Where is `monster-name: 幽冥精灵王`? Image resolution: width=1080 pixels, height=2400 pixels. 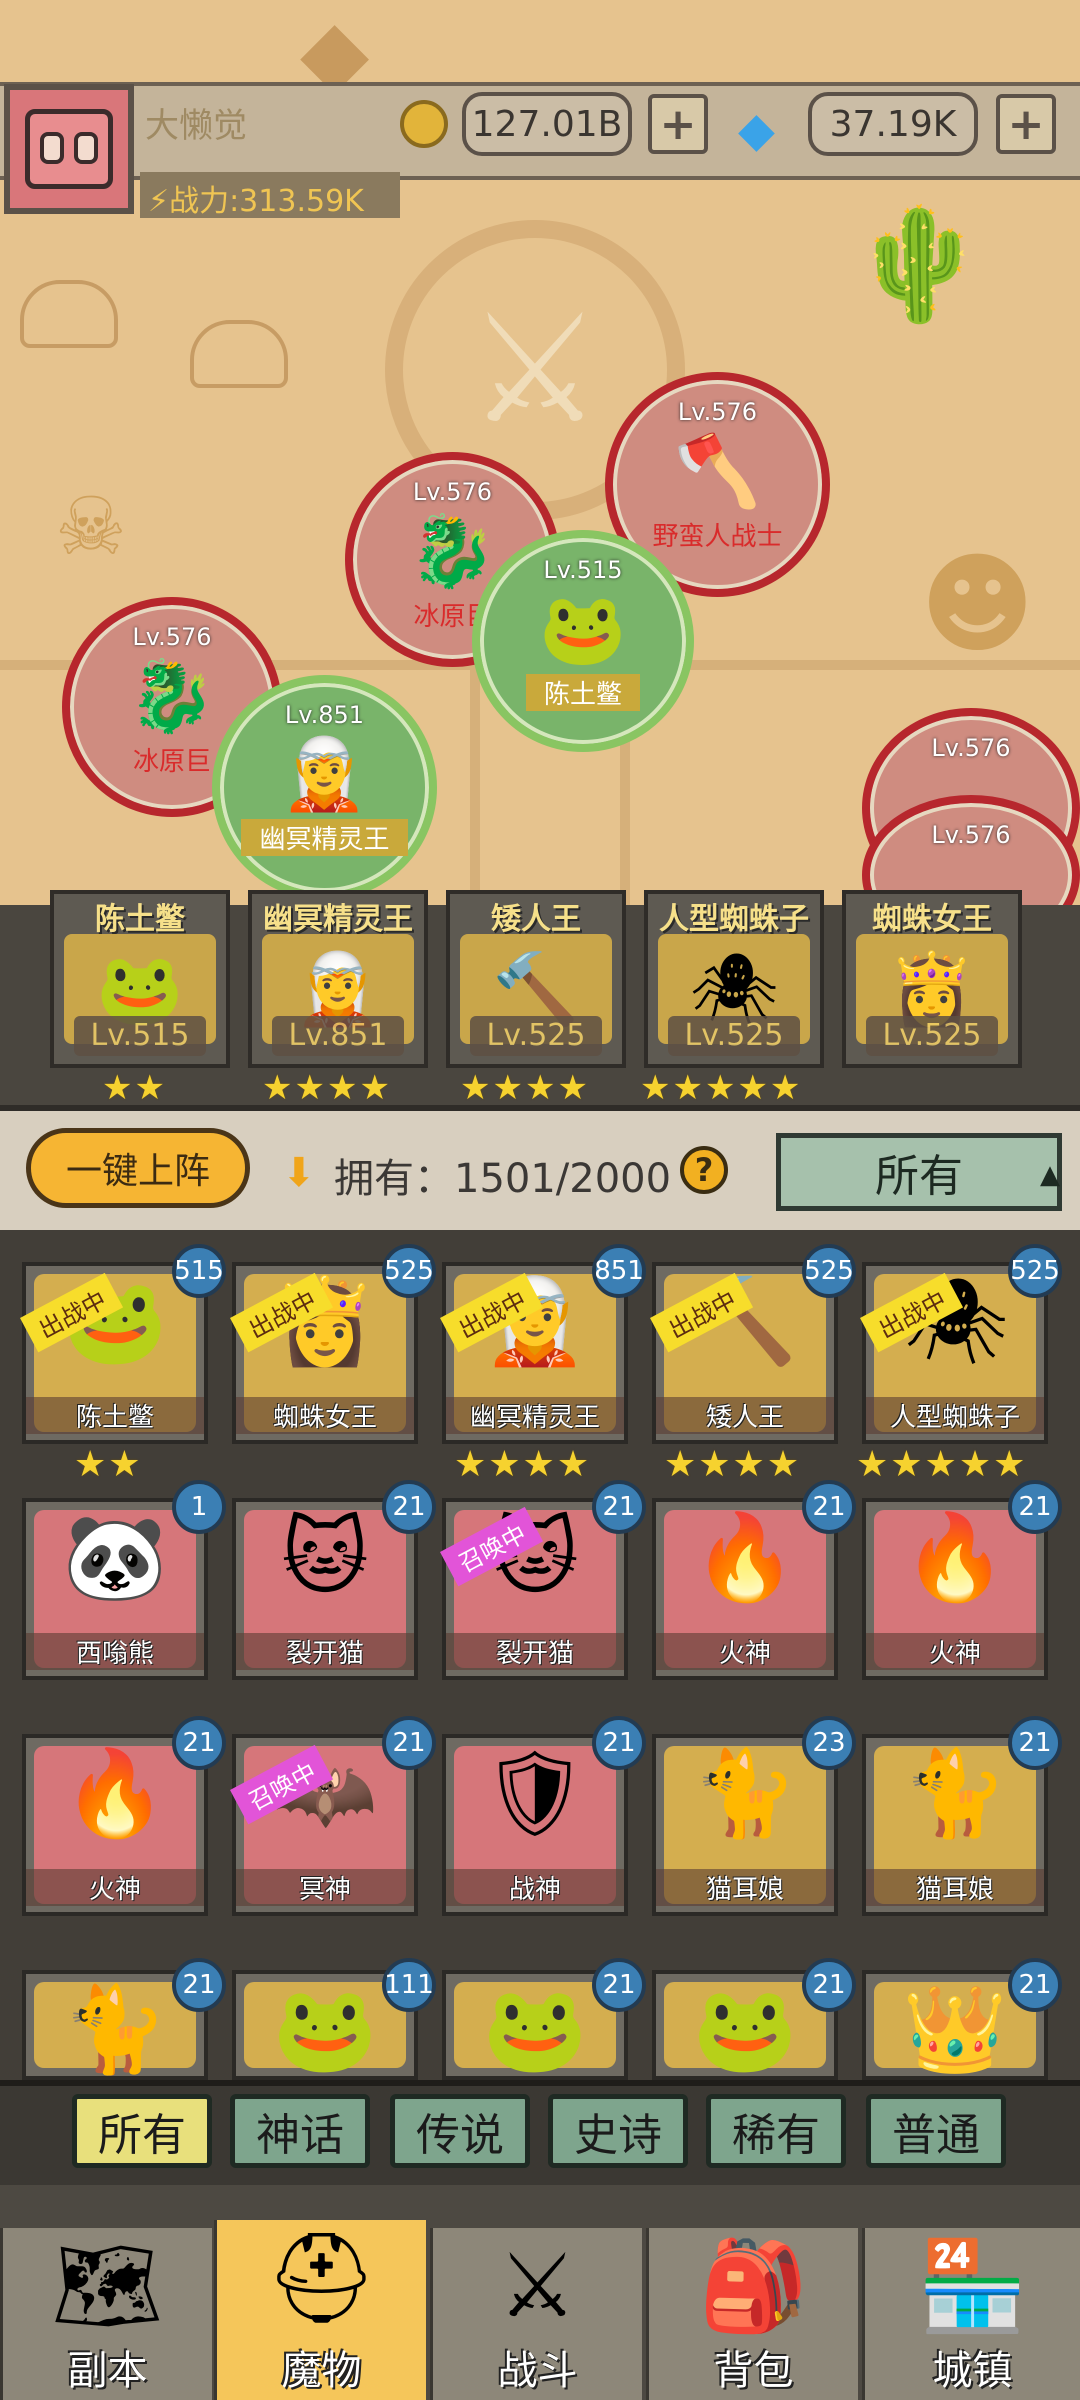 monster-name: 幽冥精灵王 is located at coordinates (535, 1415).